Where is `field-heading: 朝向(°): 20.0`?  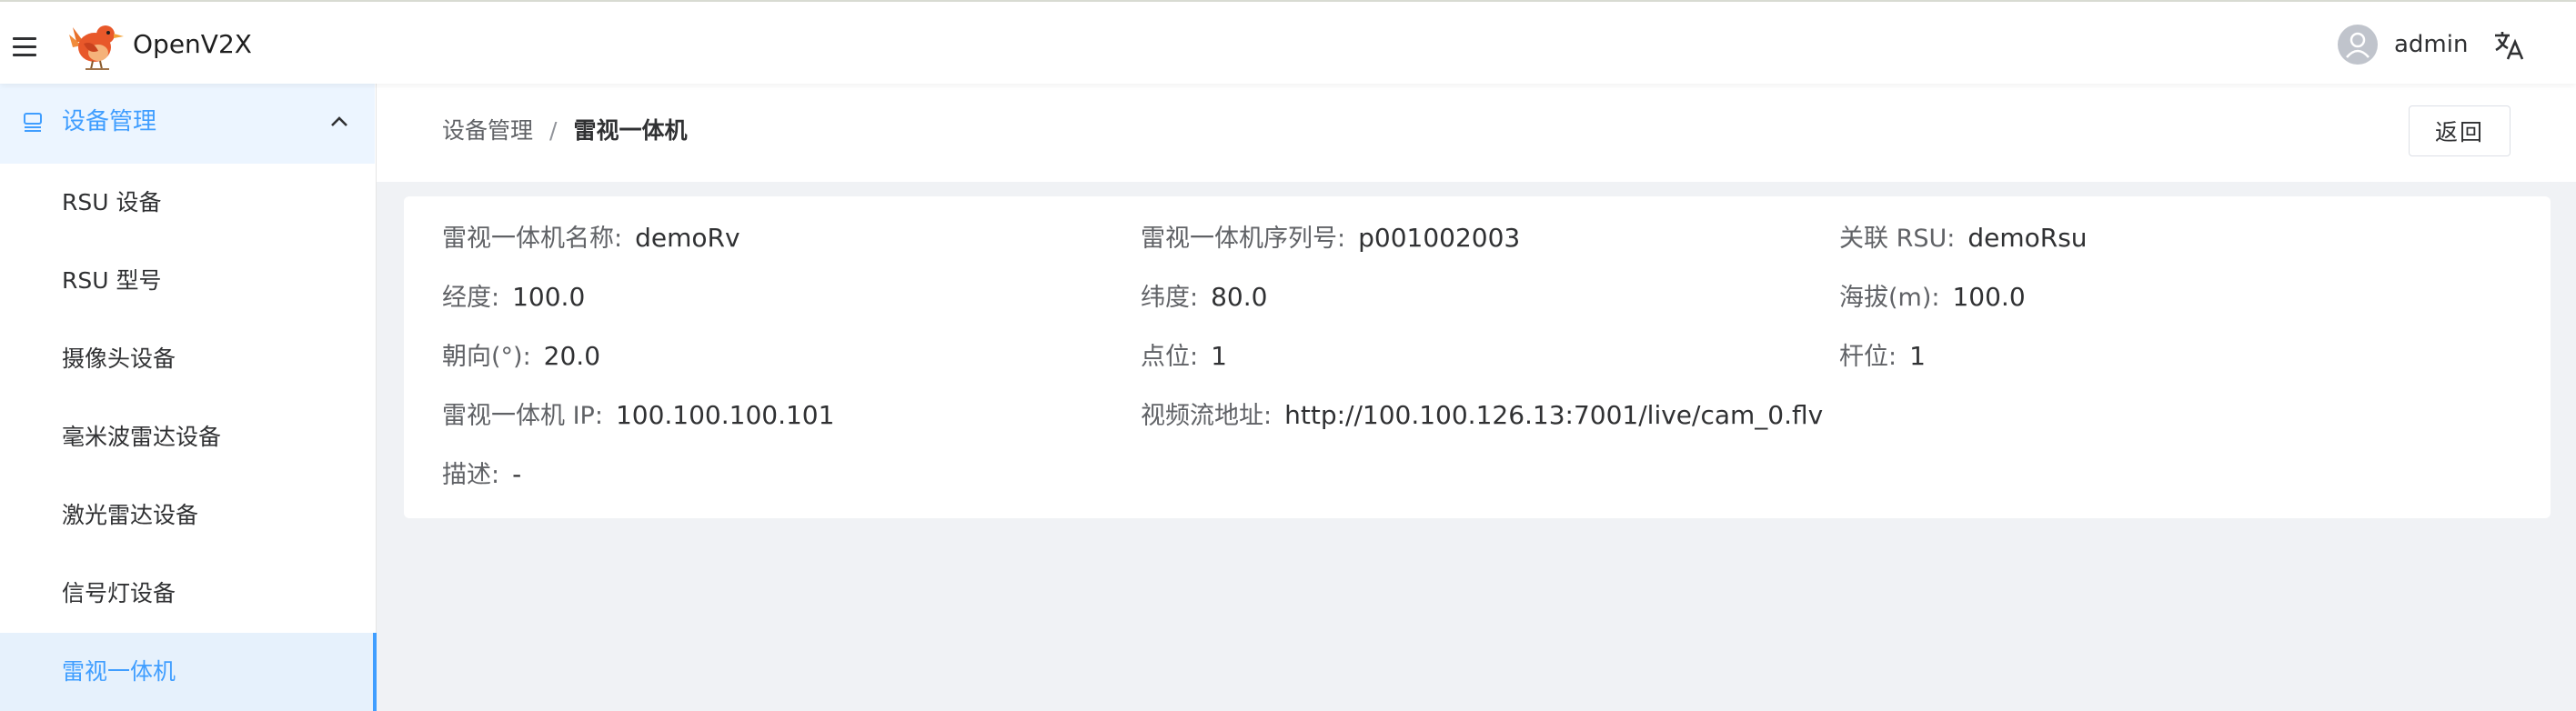 field-heading: 朝向(°): 20.0 is located at coordinates (521, 357).